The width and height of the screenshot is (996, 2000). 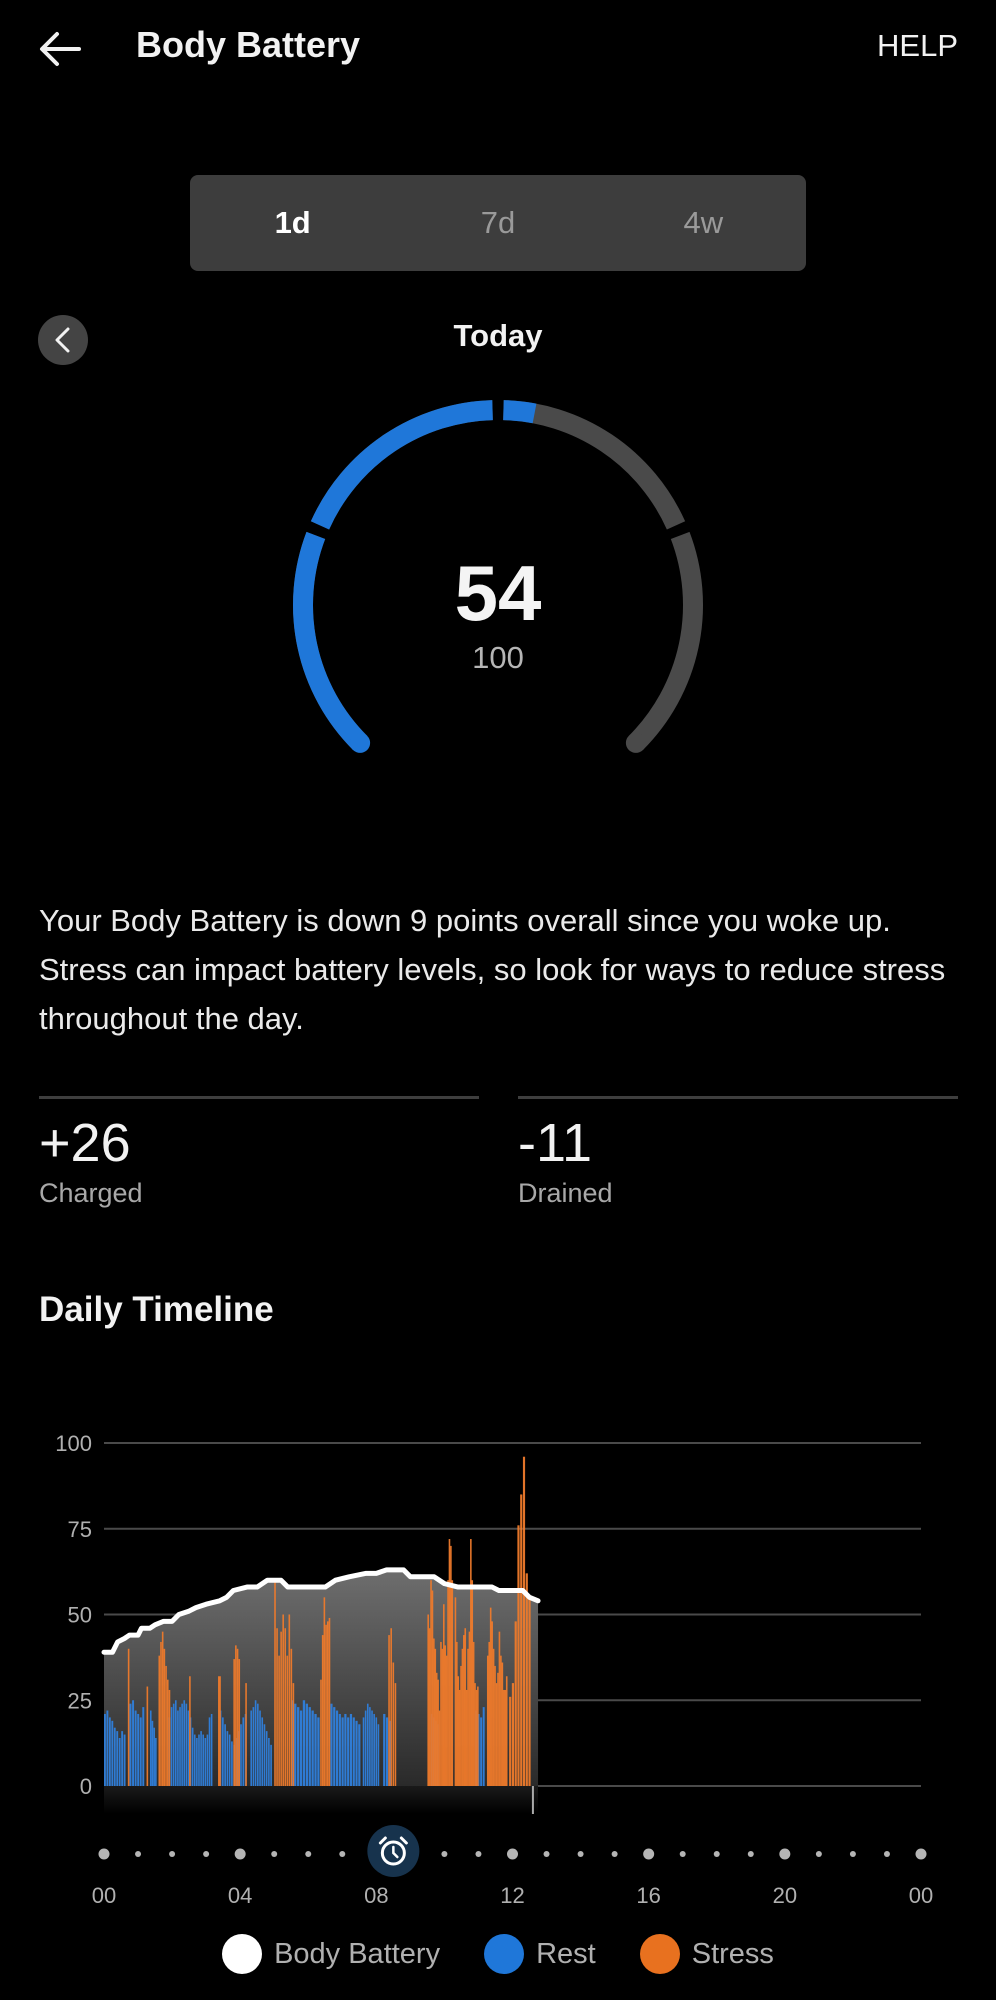 What do you see at coordinates (917, 46) in the screenshot?
I see `help-button: HELP` at bounding box center [917, 46].